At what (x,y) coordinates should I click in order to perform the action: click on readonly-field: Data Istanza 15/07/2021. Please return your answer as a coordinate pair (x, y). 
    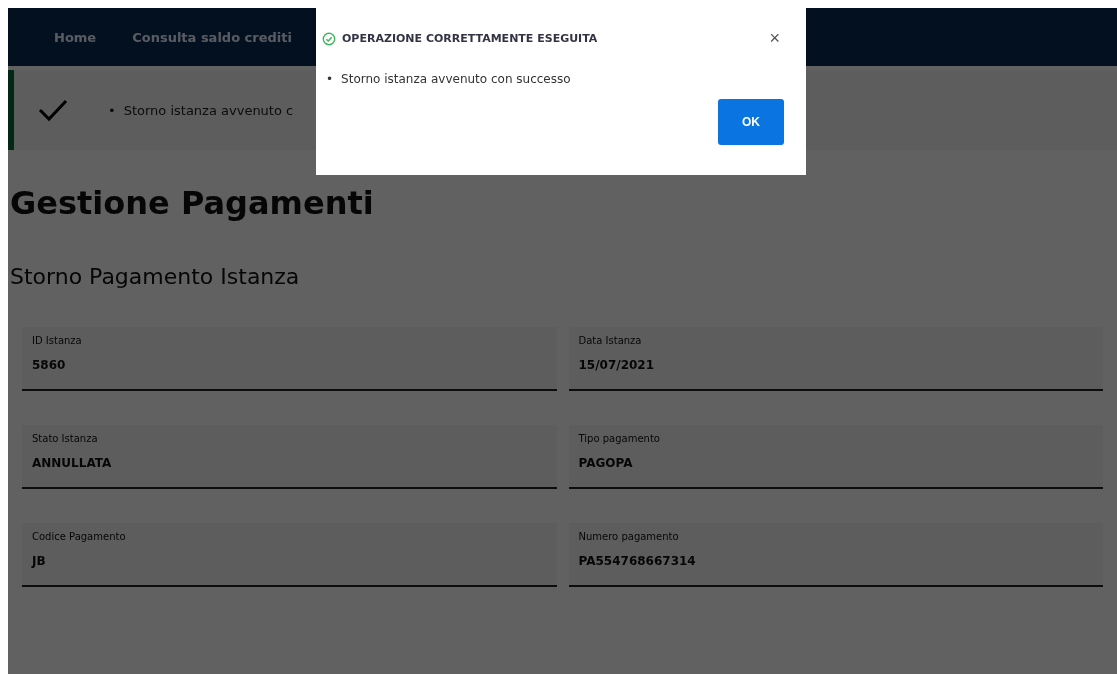
    Looking at the image, I should click on (835, 359).